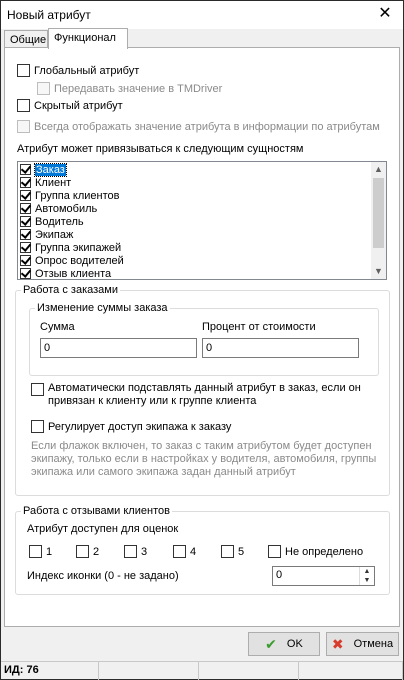 The image size is (404, 680). I want to click on rating-2-checkbox: 2, so click(87, 551).